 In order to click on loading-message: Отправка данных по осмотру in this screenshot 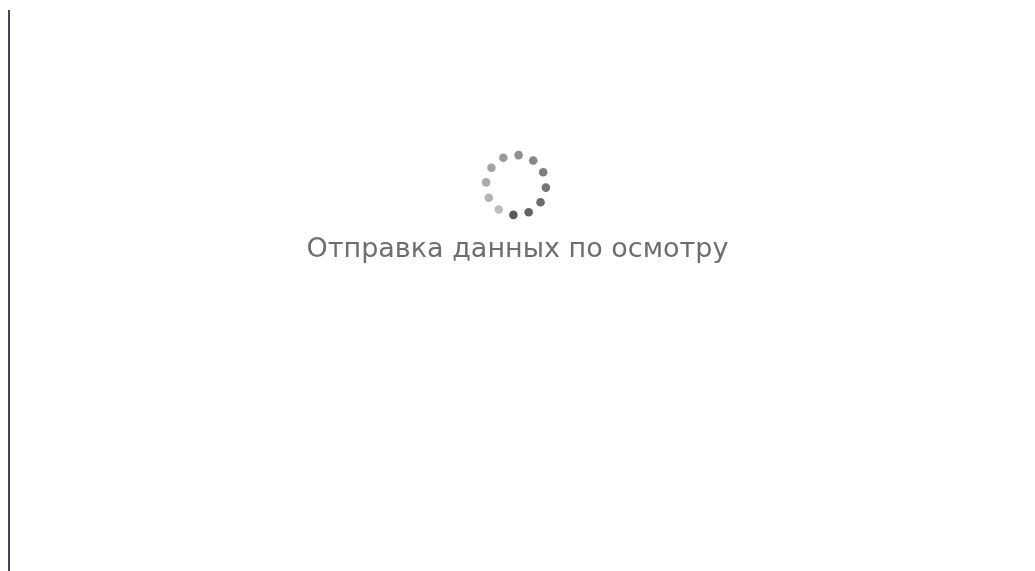, I will do `click(517, 247)`.